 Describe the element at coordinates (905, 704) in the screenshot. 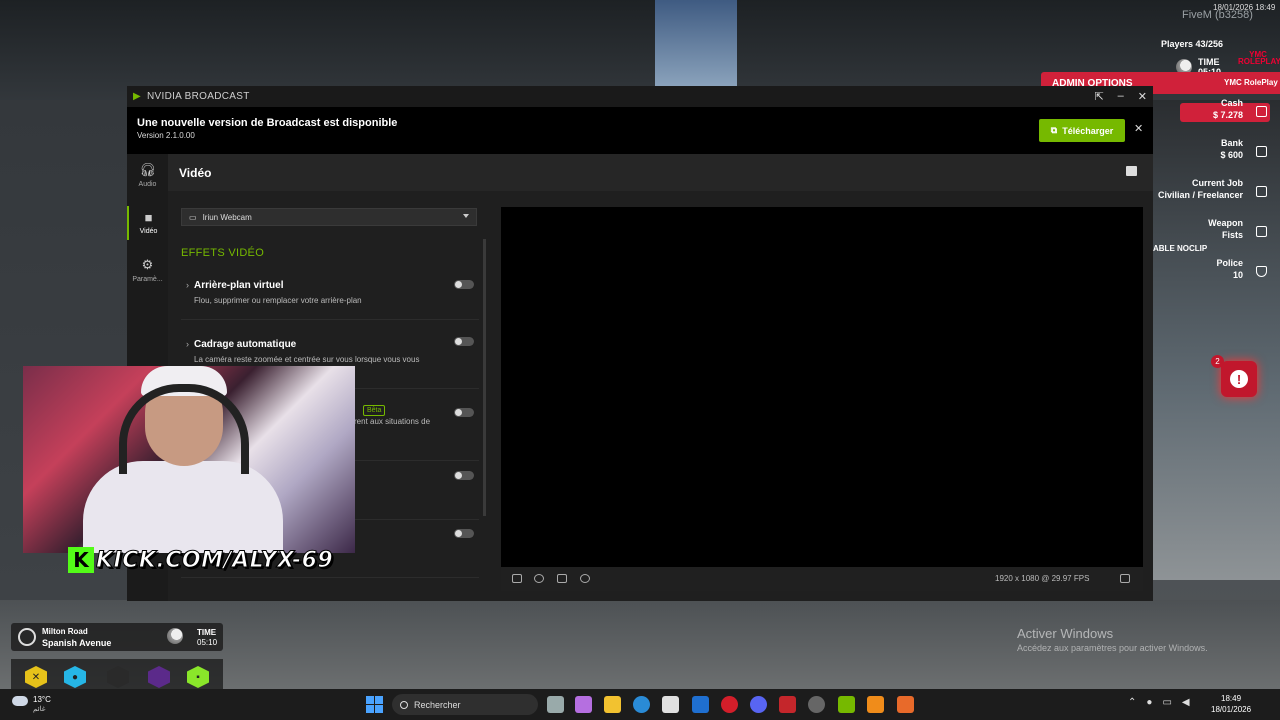

I see `fivem-icon` at that location.